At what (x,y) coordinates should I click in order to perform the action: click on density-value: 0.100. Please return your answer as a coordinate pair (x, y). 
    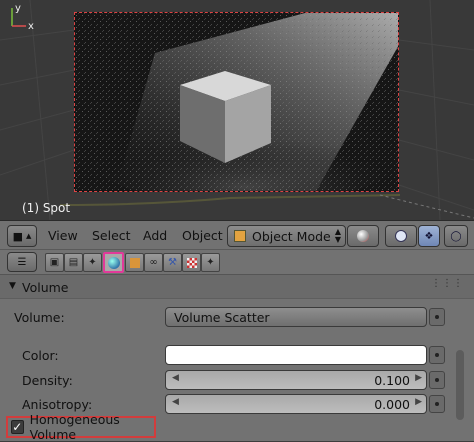
    Looking at the image, I should click on (392, 380).